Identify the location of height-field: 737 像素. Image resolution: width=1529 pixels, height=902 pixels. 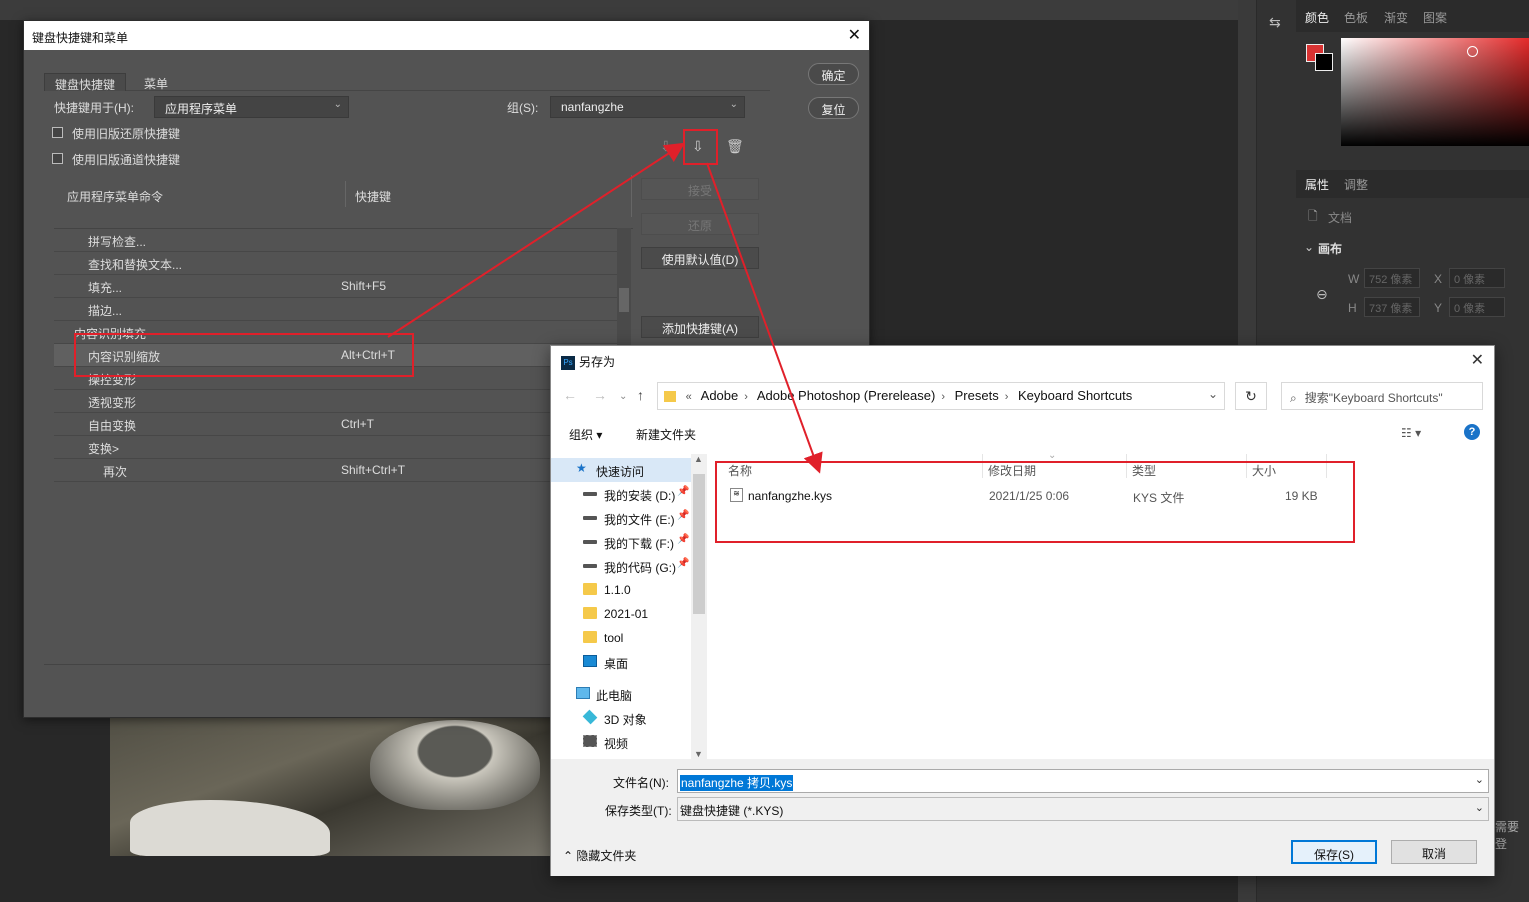
(1392, 307).